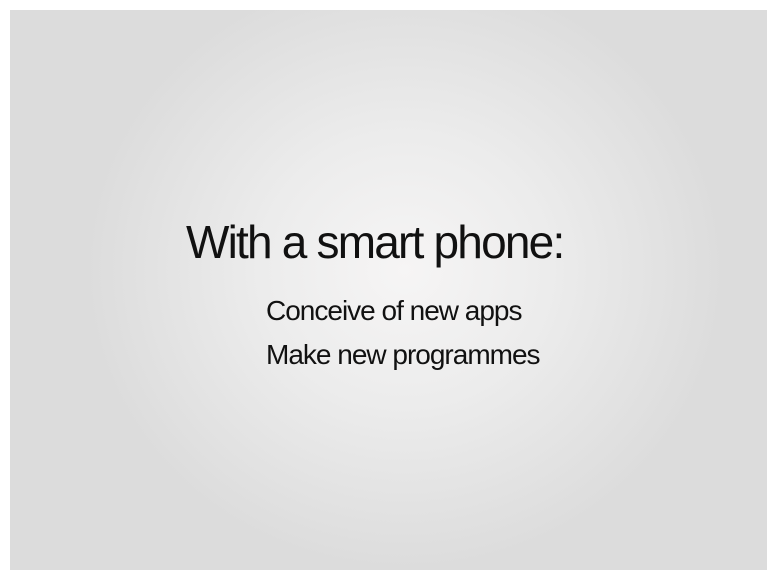 Image resolution: width=767 pixels, height=578 pixels. What do you see at coordinates (403, 333) in the screenshot?
I see `bullet-list: Conceive of new apps Make new programmes` at bounding box center [403, 333].